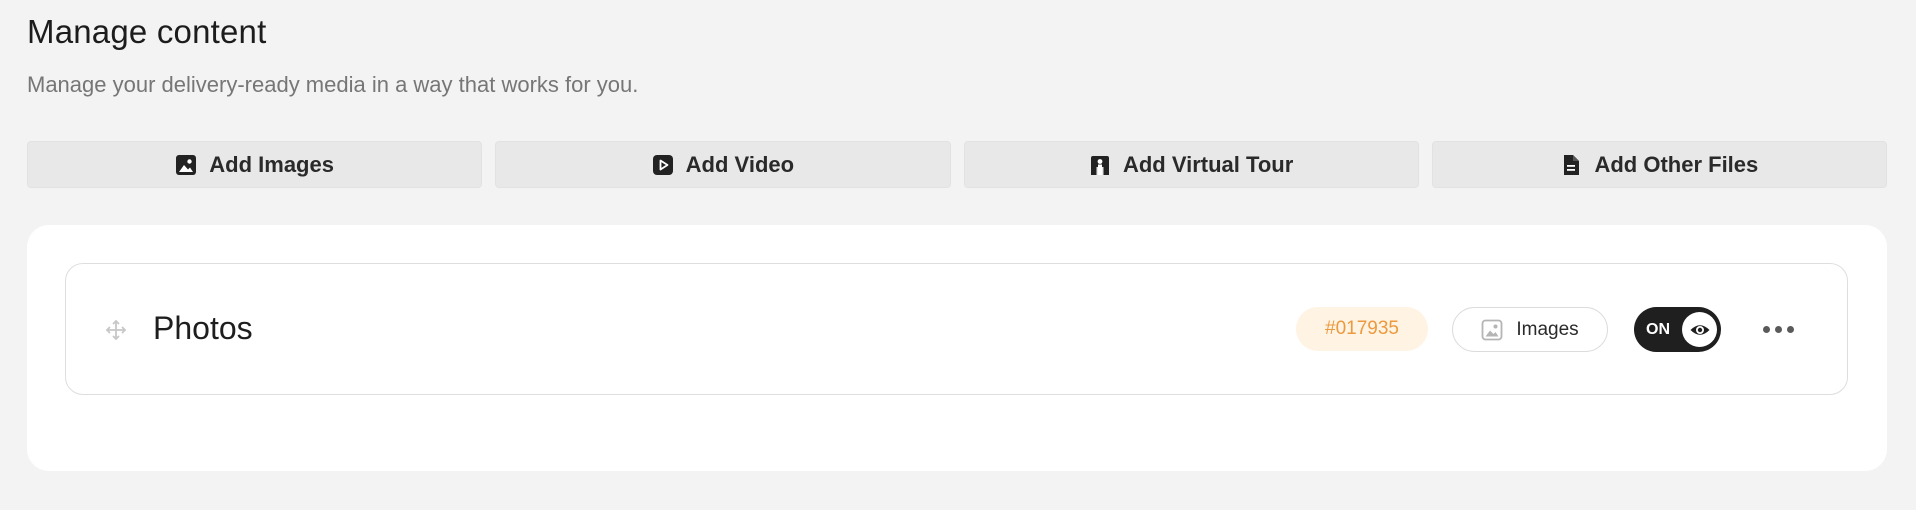  What do you see at coordinates (1492, 330) in the screenshot?
I see `image-placeholder-icon` at bounding box center [1492, 330].